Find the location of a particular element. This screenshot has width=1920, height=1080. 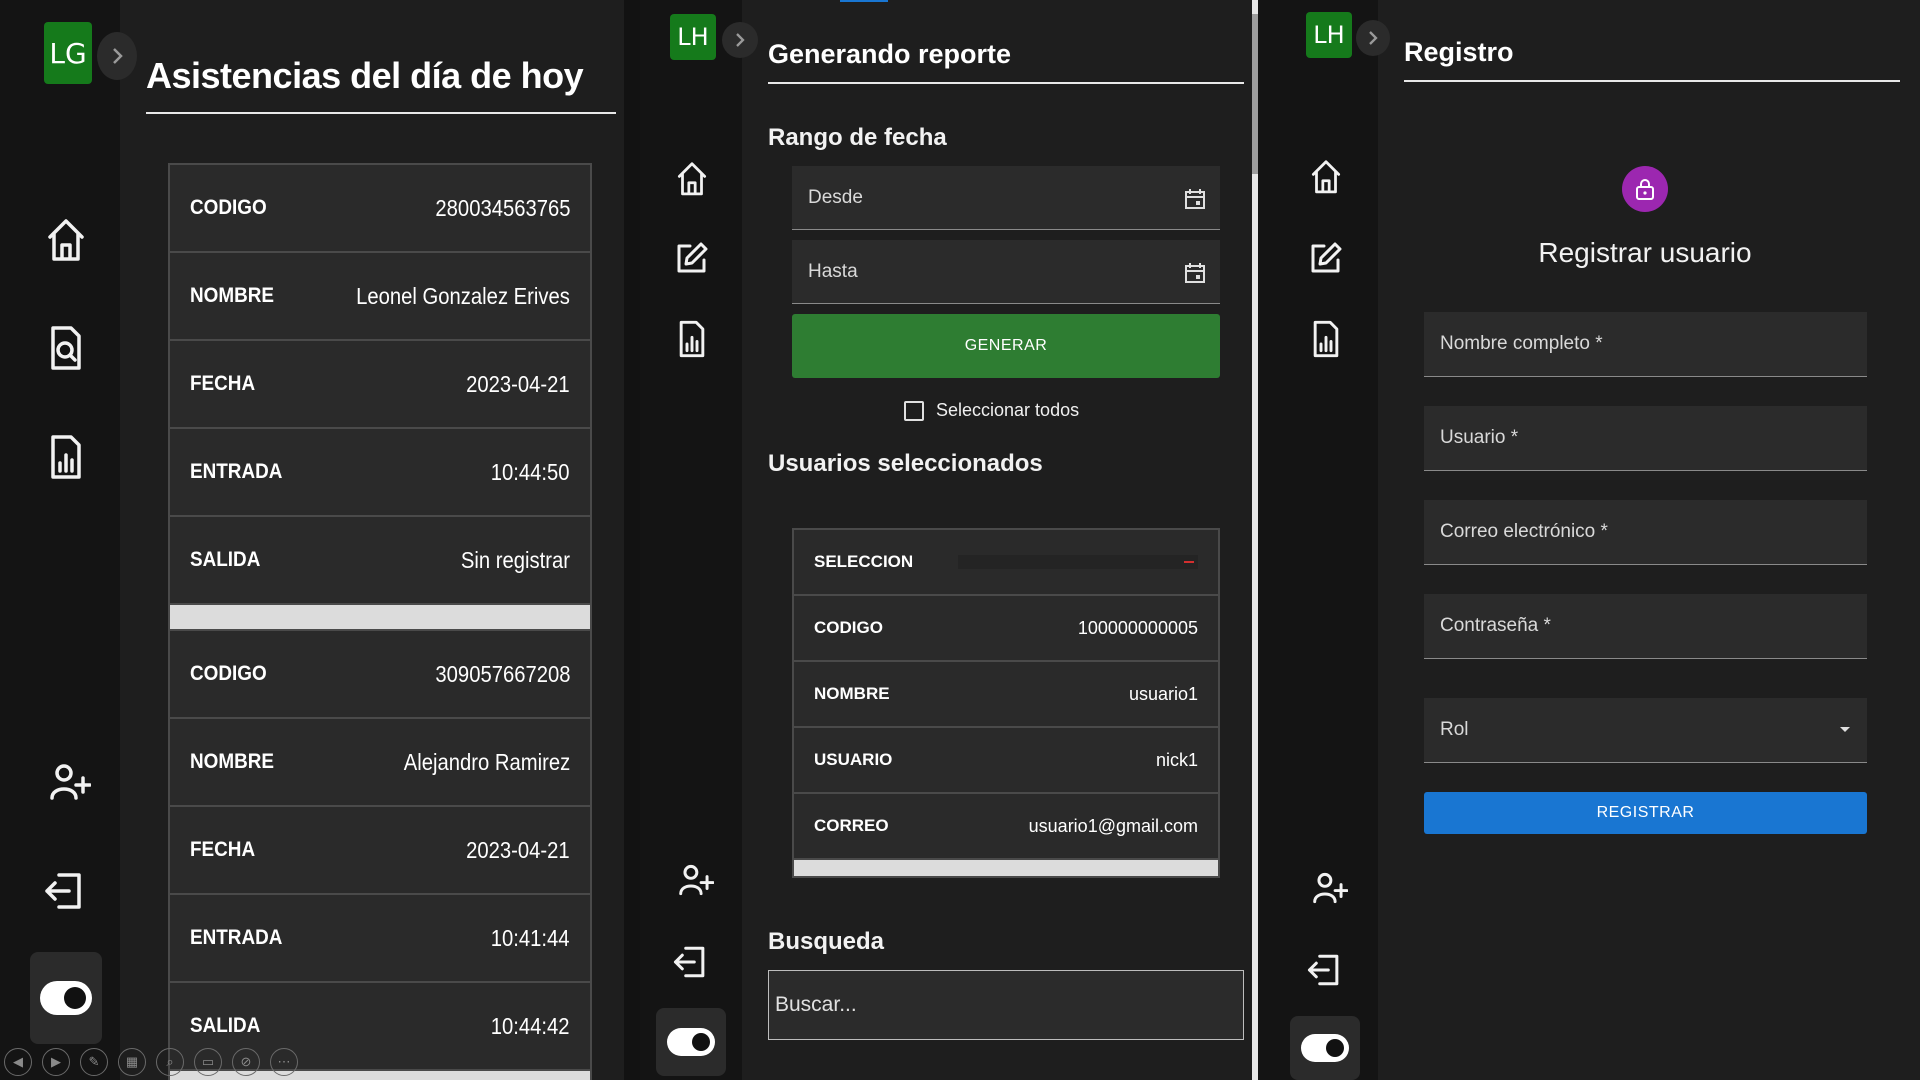

field-label: USUARIO is located at coordinates (853, 759).